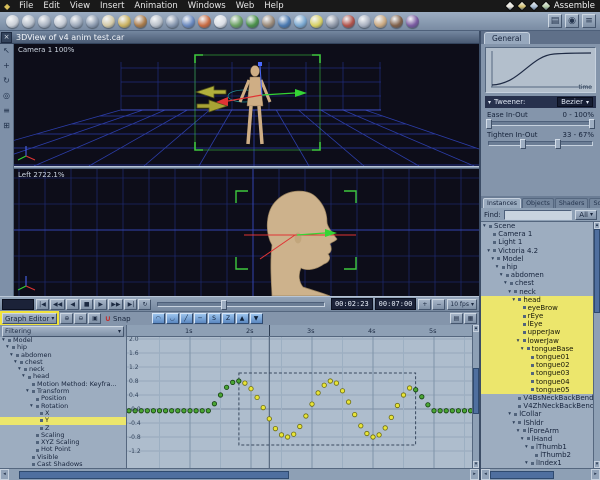  Describe the element at coordinates (537, 332) in the screenshot. I see `tree-item-upperjaw: upperJaw` at that location.